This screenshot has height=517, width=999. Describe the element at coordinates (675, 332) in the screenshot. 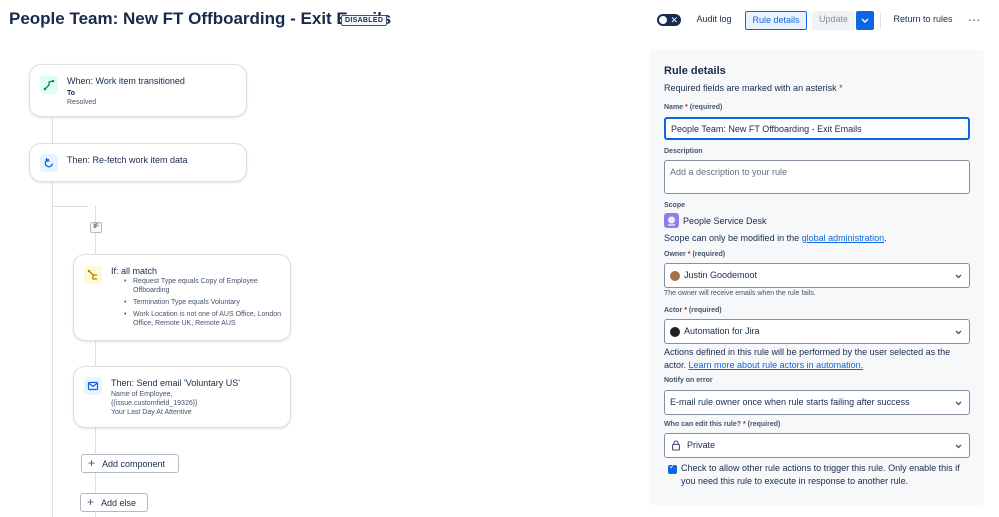

I see `automation-icon` at that location.